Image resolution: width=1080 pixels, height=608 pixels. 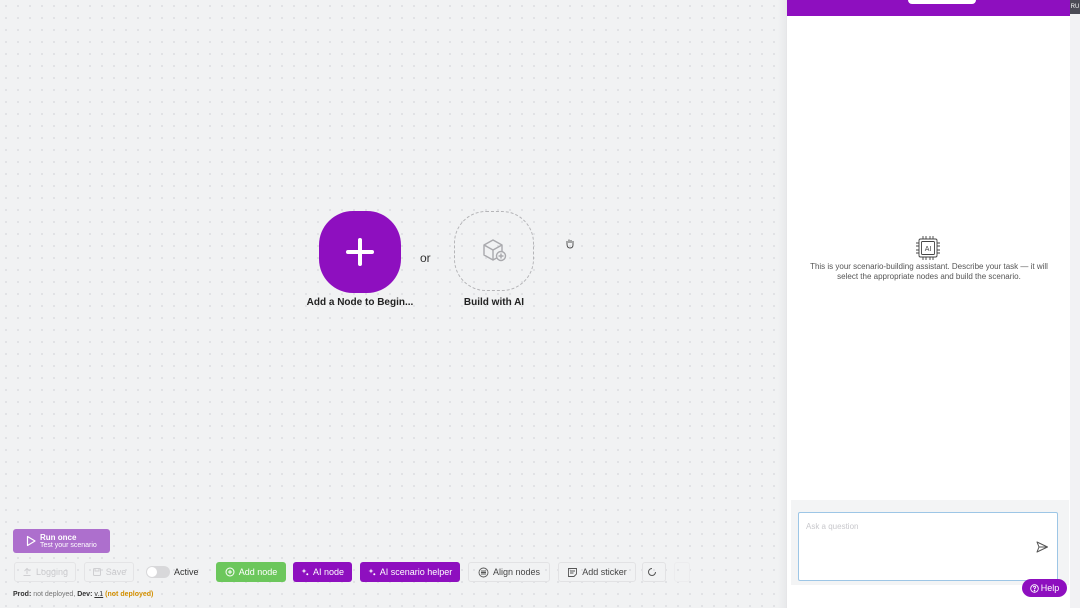 What do you see at coordinates (230, 572) in the screenshot?
I see `plus-circle-icon` at bounding box center [230, 572].